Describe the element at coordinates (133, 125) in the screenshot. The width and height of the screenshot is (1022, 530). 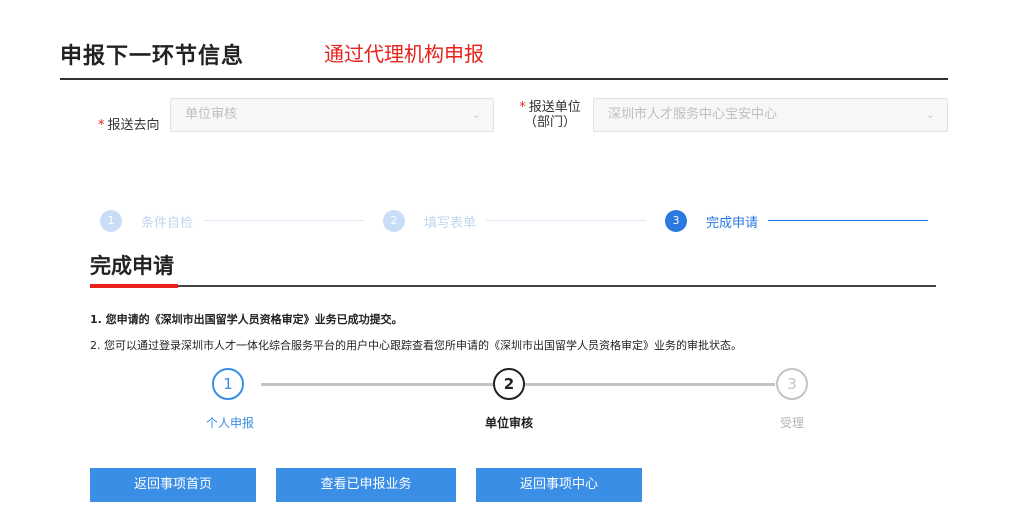
I see `destination-label-text: 报送去向` at that location.